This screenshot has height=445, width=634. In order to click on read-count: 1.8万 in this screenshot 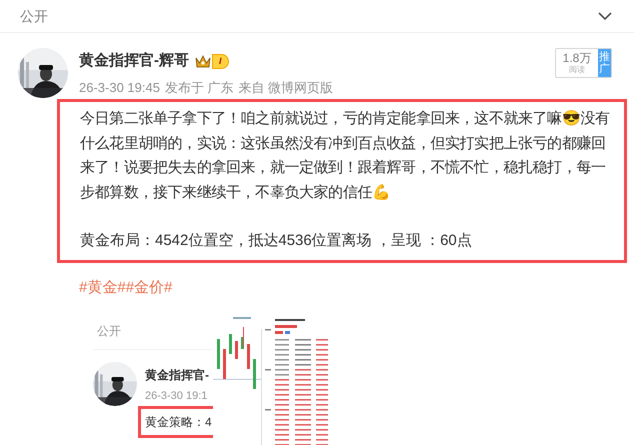, I will do `click(577, 58)`.